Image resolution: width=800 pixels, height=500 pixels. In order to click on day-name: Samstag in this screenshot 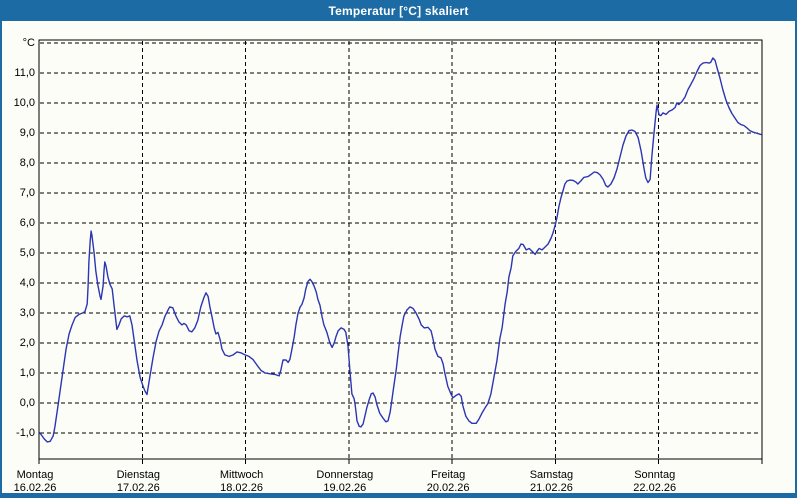, I will do `click(551, 475)`.